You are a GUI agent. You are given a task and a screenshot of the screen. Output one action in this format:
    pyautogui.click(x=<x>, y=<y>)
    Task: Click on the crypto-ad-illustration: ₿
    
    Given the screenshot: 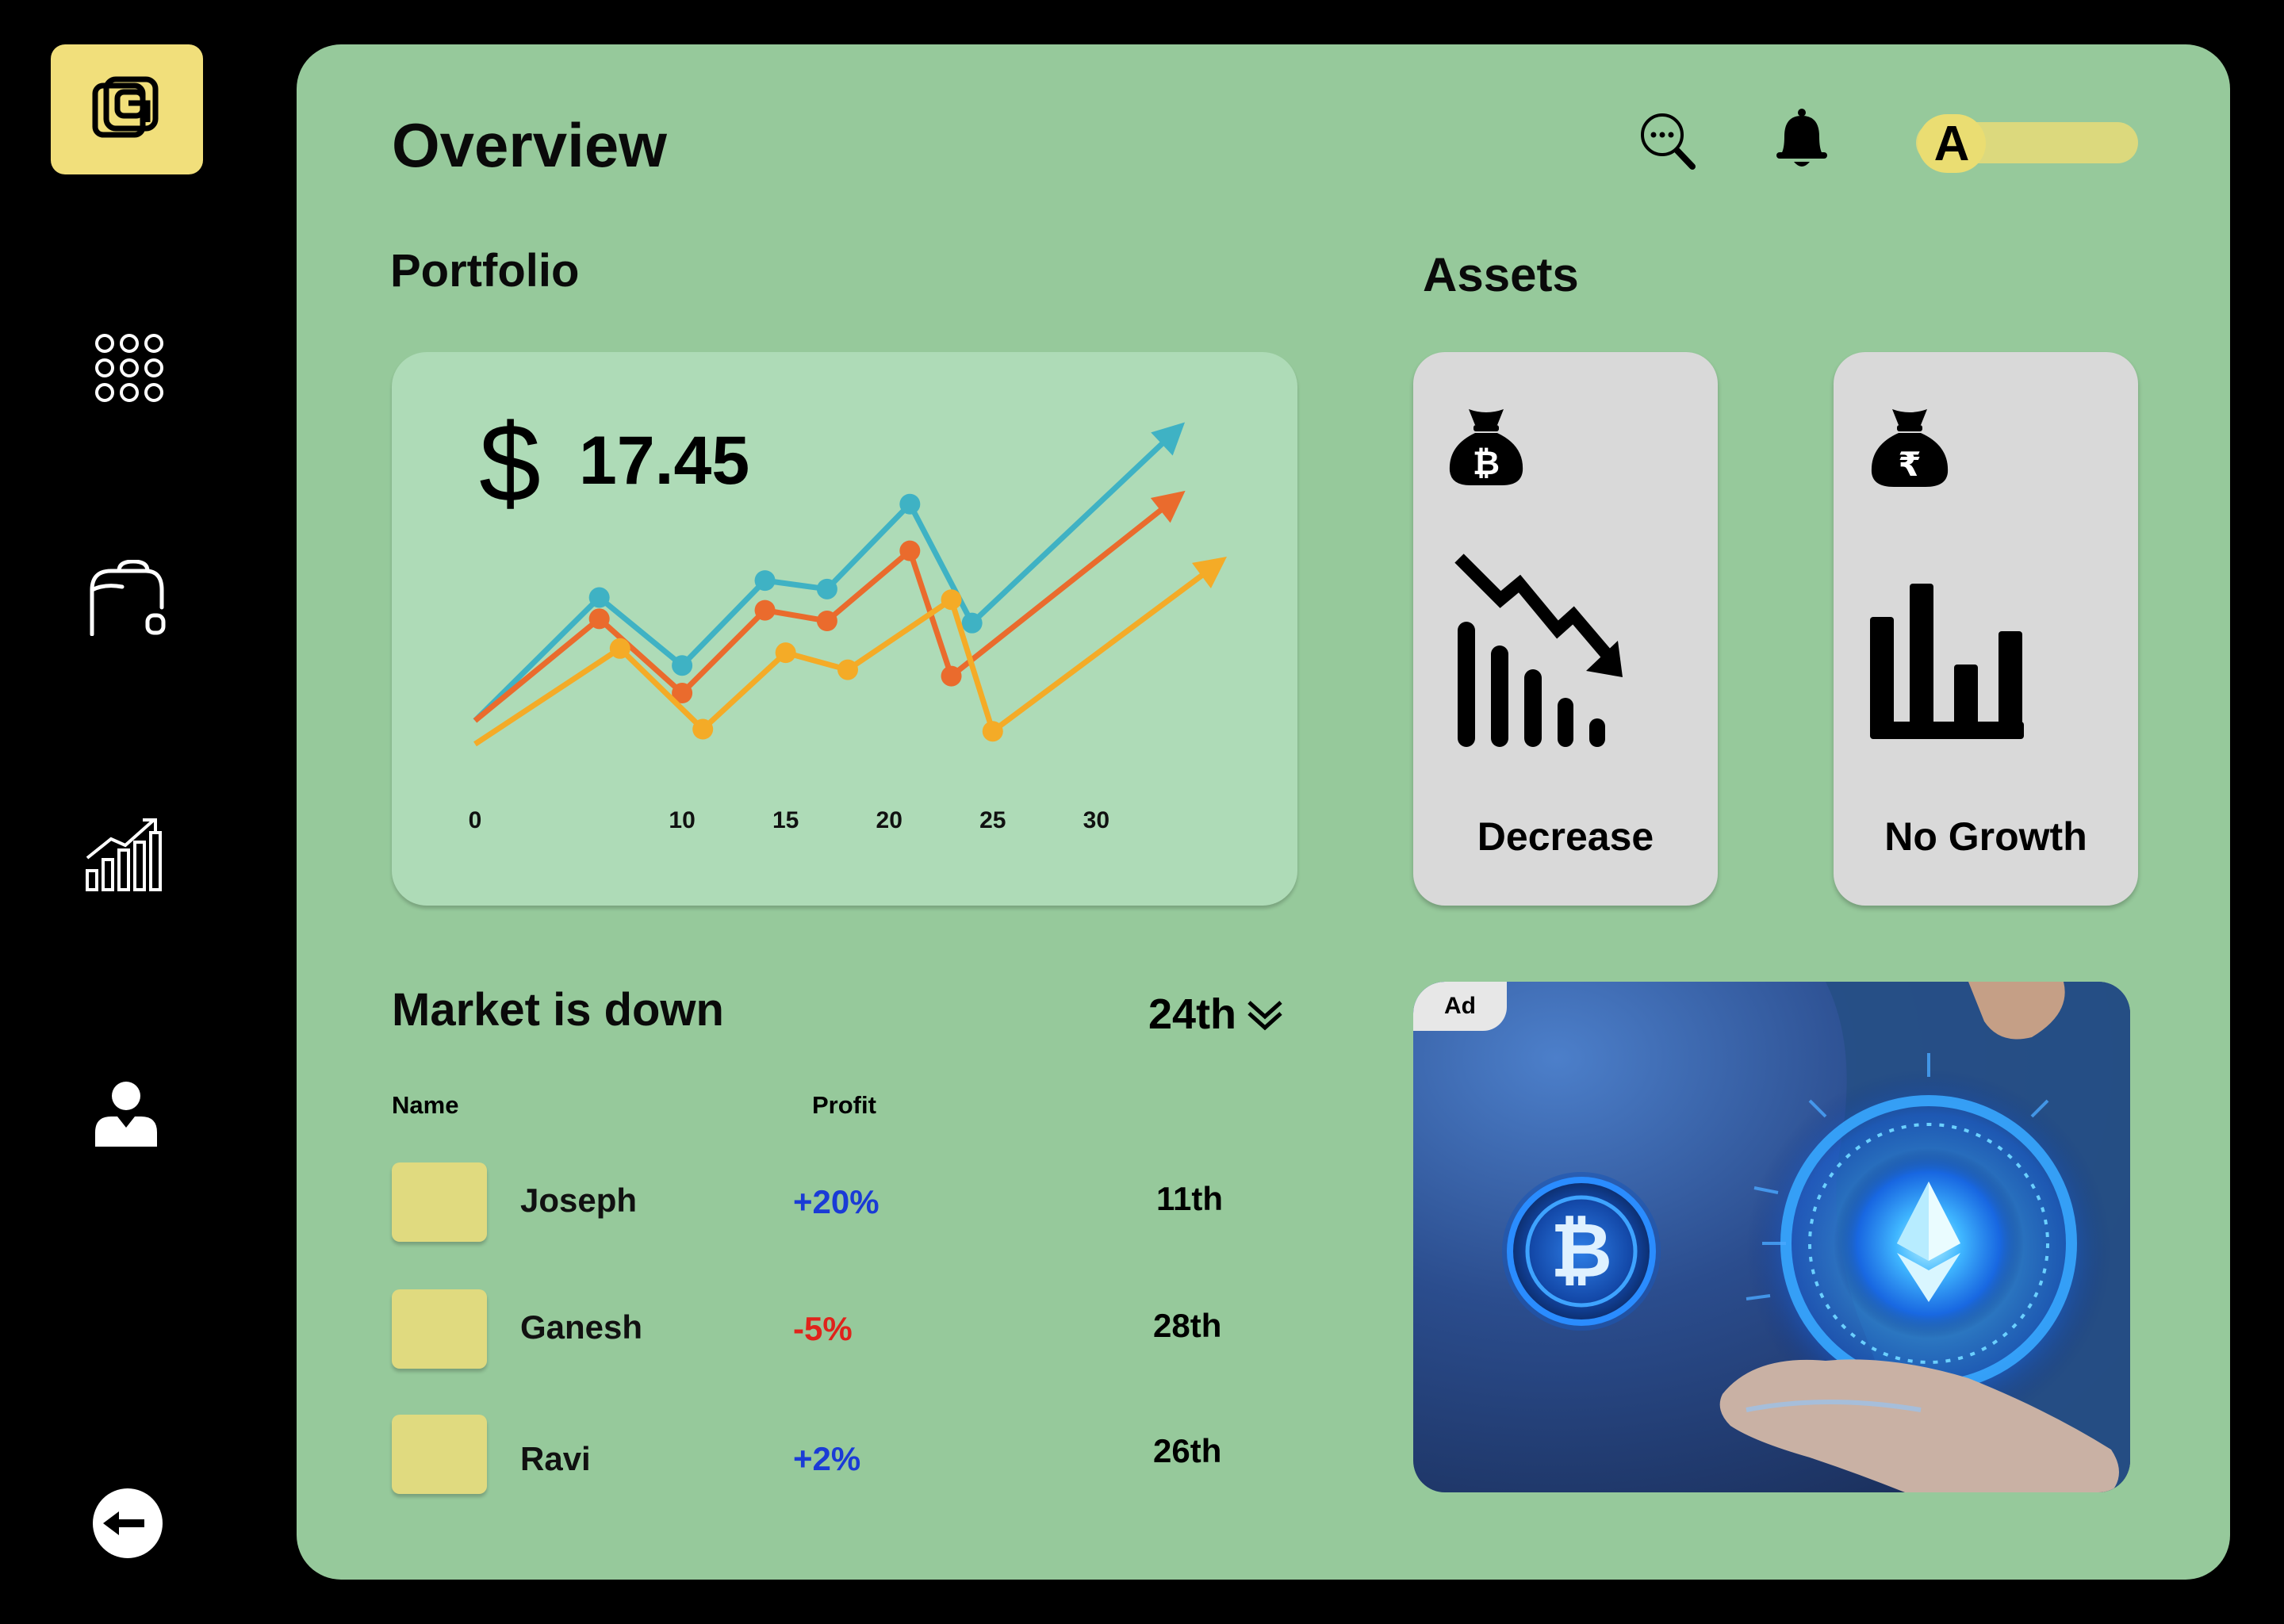 What is the action you would take?
    pyautogui.click(x=1816, y=1237)
    